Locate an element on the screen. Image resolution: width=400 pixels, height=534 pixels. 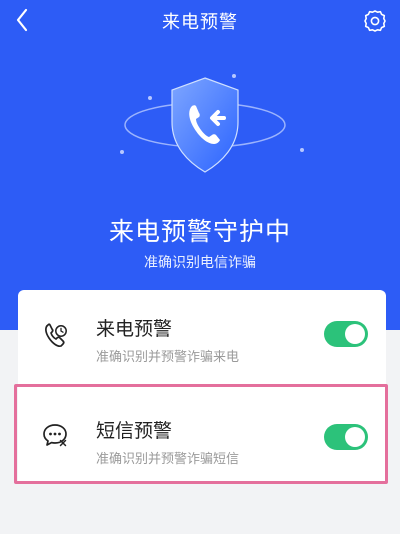
call-alert-title: 来电预警 is located at coordinates (134, 329).